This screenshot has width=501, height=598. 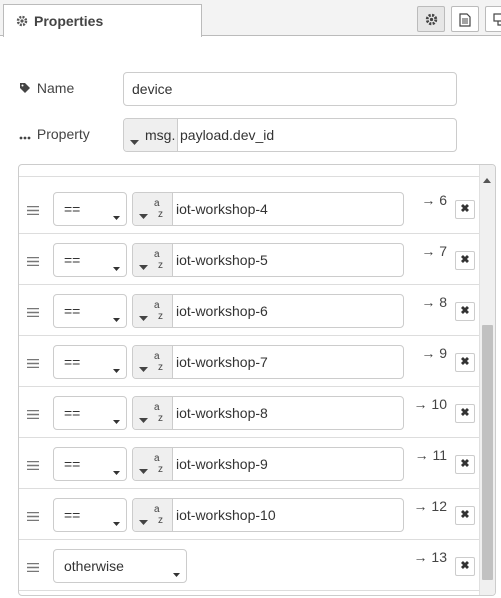 I want to click on rule-output-port: → 6, so click(x=434, y=200).